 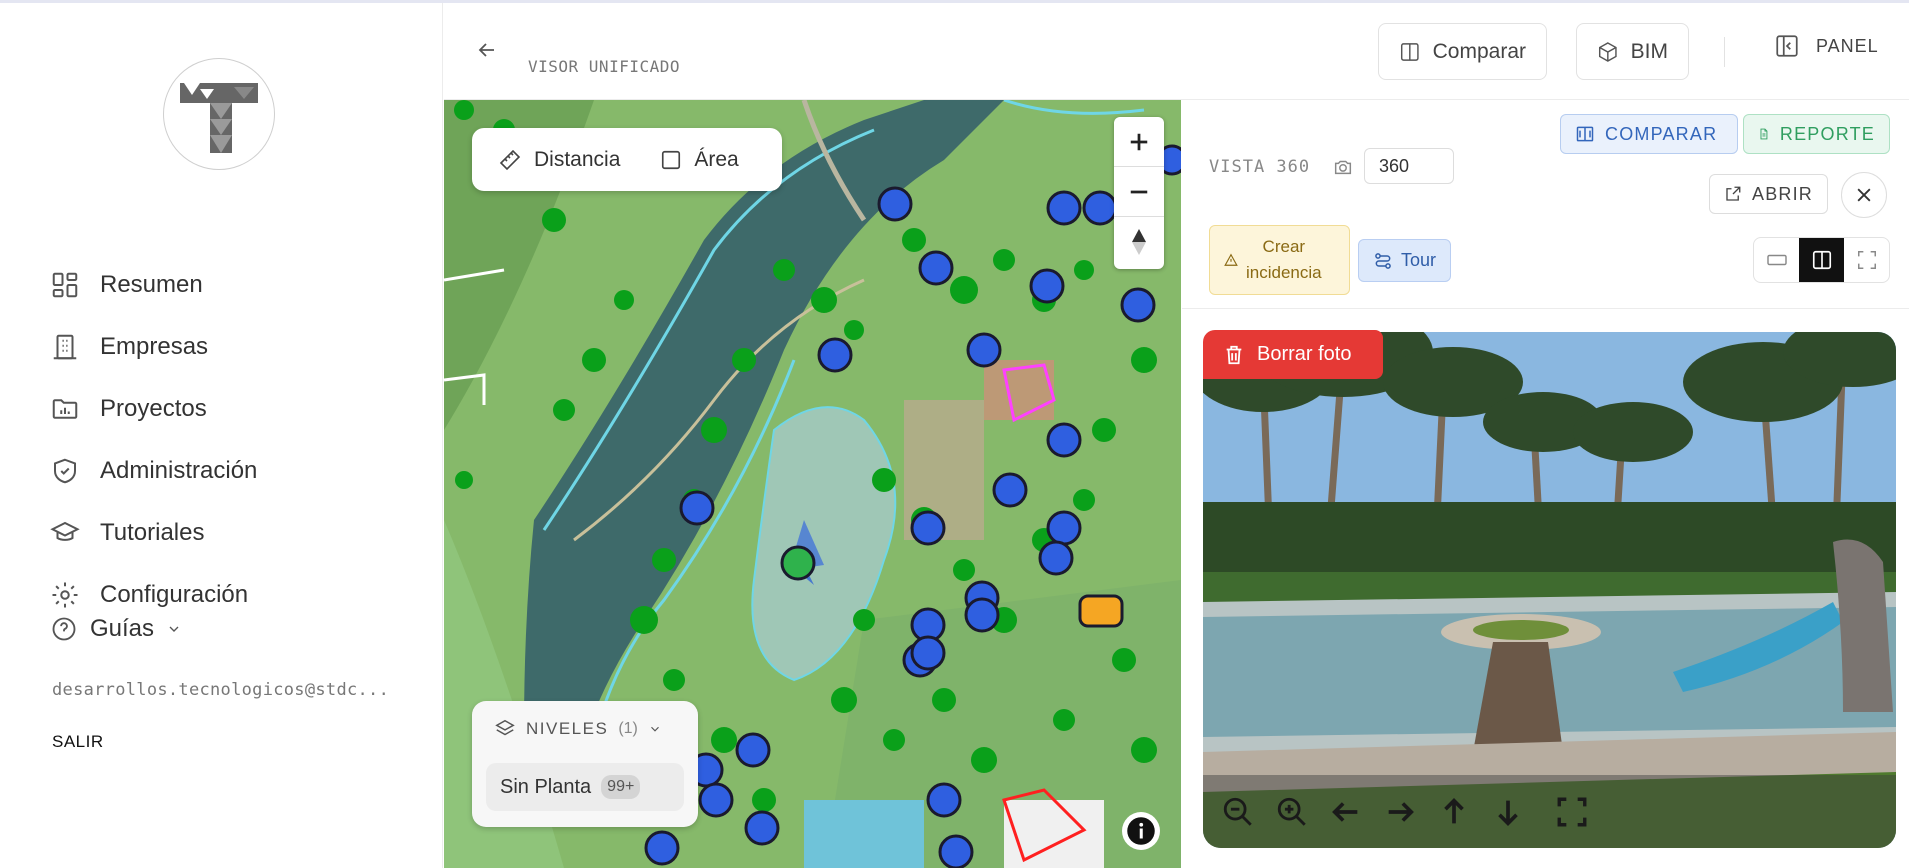 I want to click on sidebar-item-empresas: Empresas, so click(x=129, y=347).